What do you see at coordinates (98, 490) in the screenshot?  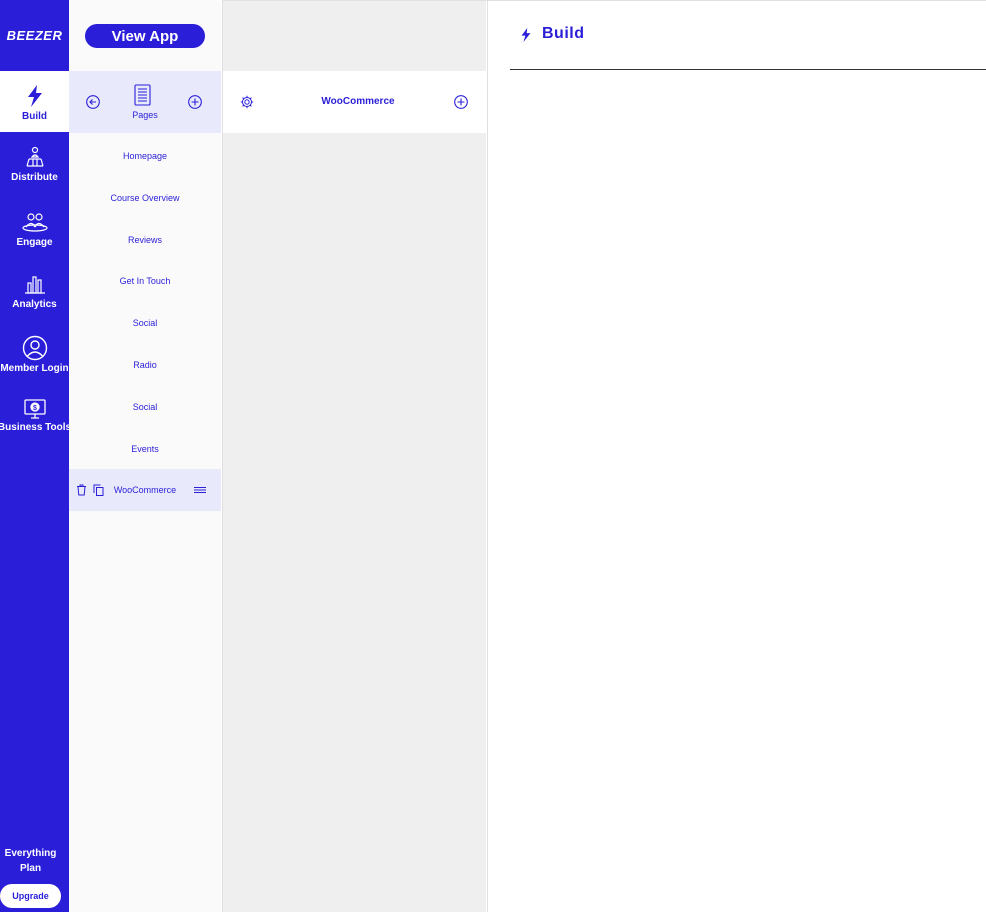 I see `copy-icon` at bounding box center [98, 490].